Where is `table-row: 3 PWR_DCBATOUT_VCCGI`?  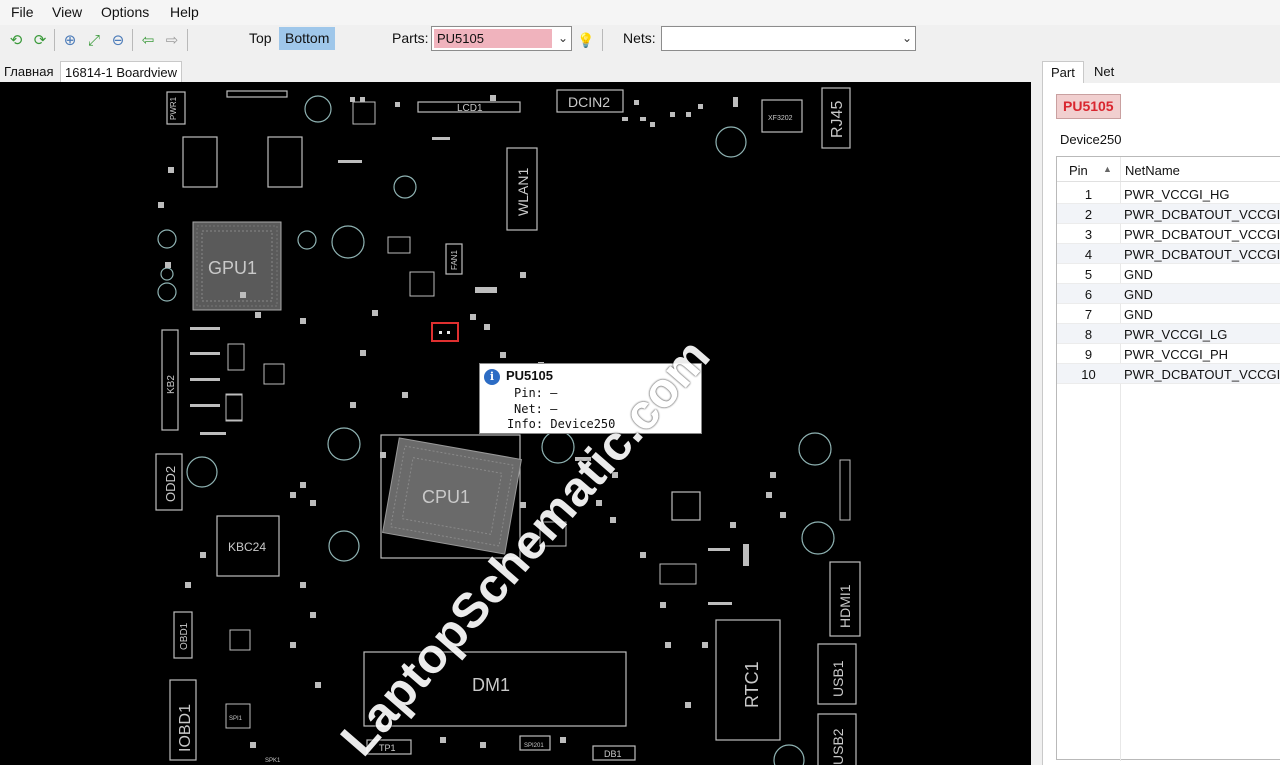 table-row: 3 PWR_DCBATOUT_VCCGI is located at coordinates (1168, 234).